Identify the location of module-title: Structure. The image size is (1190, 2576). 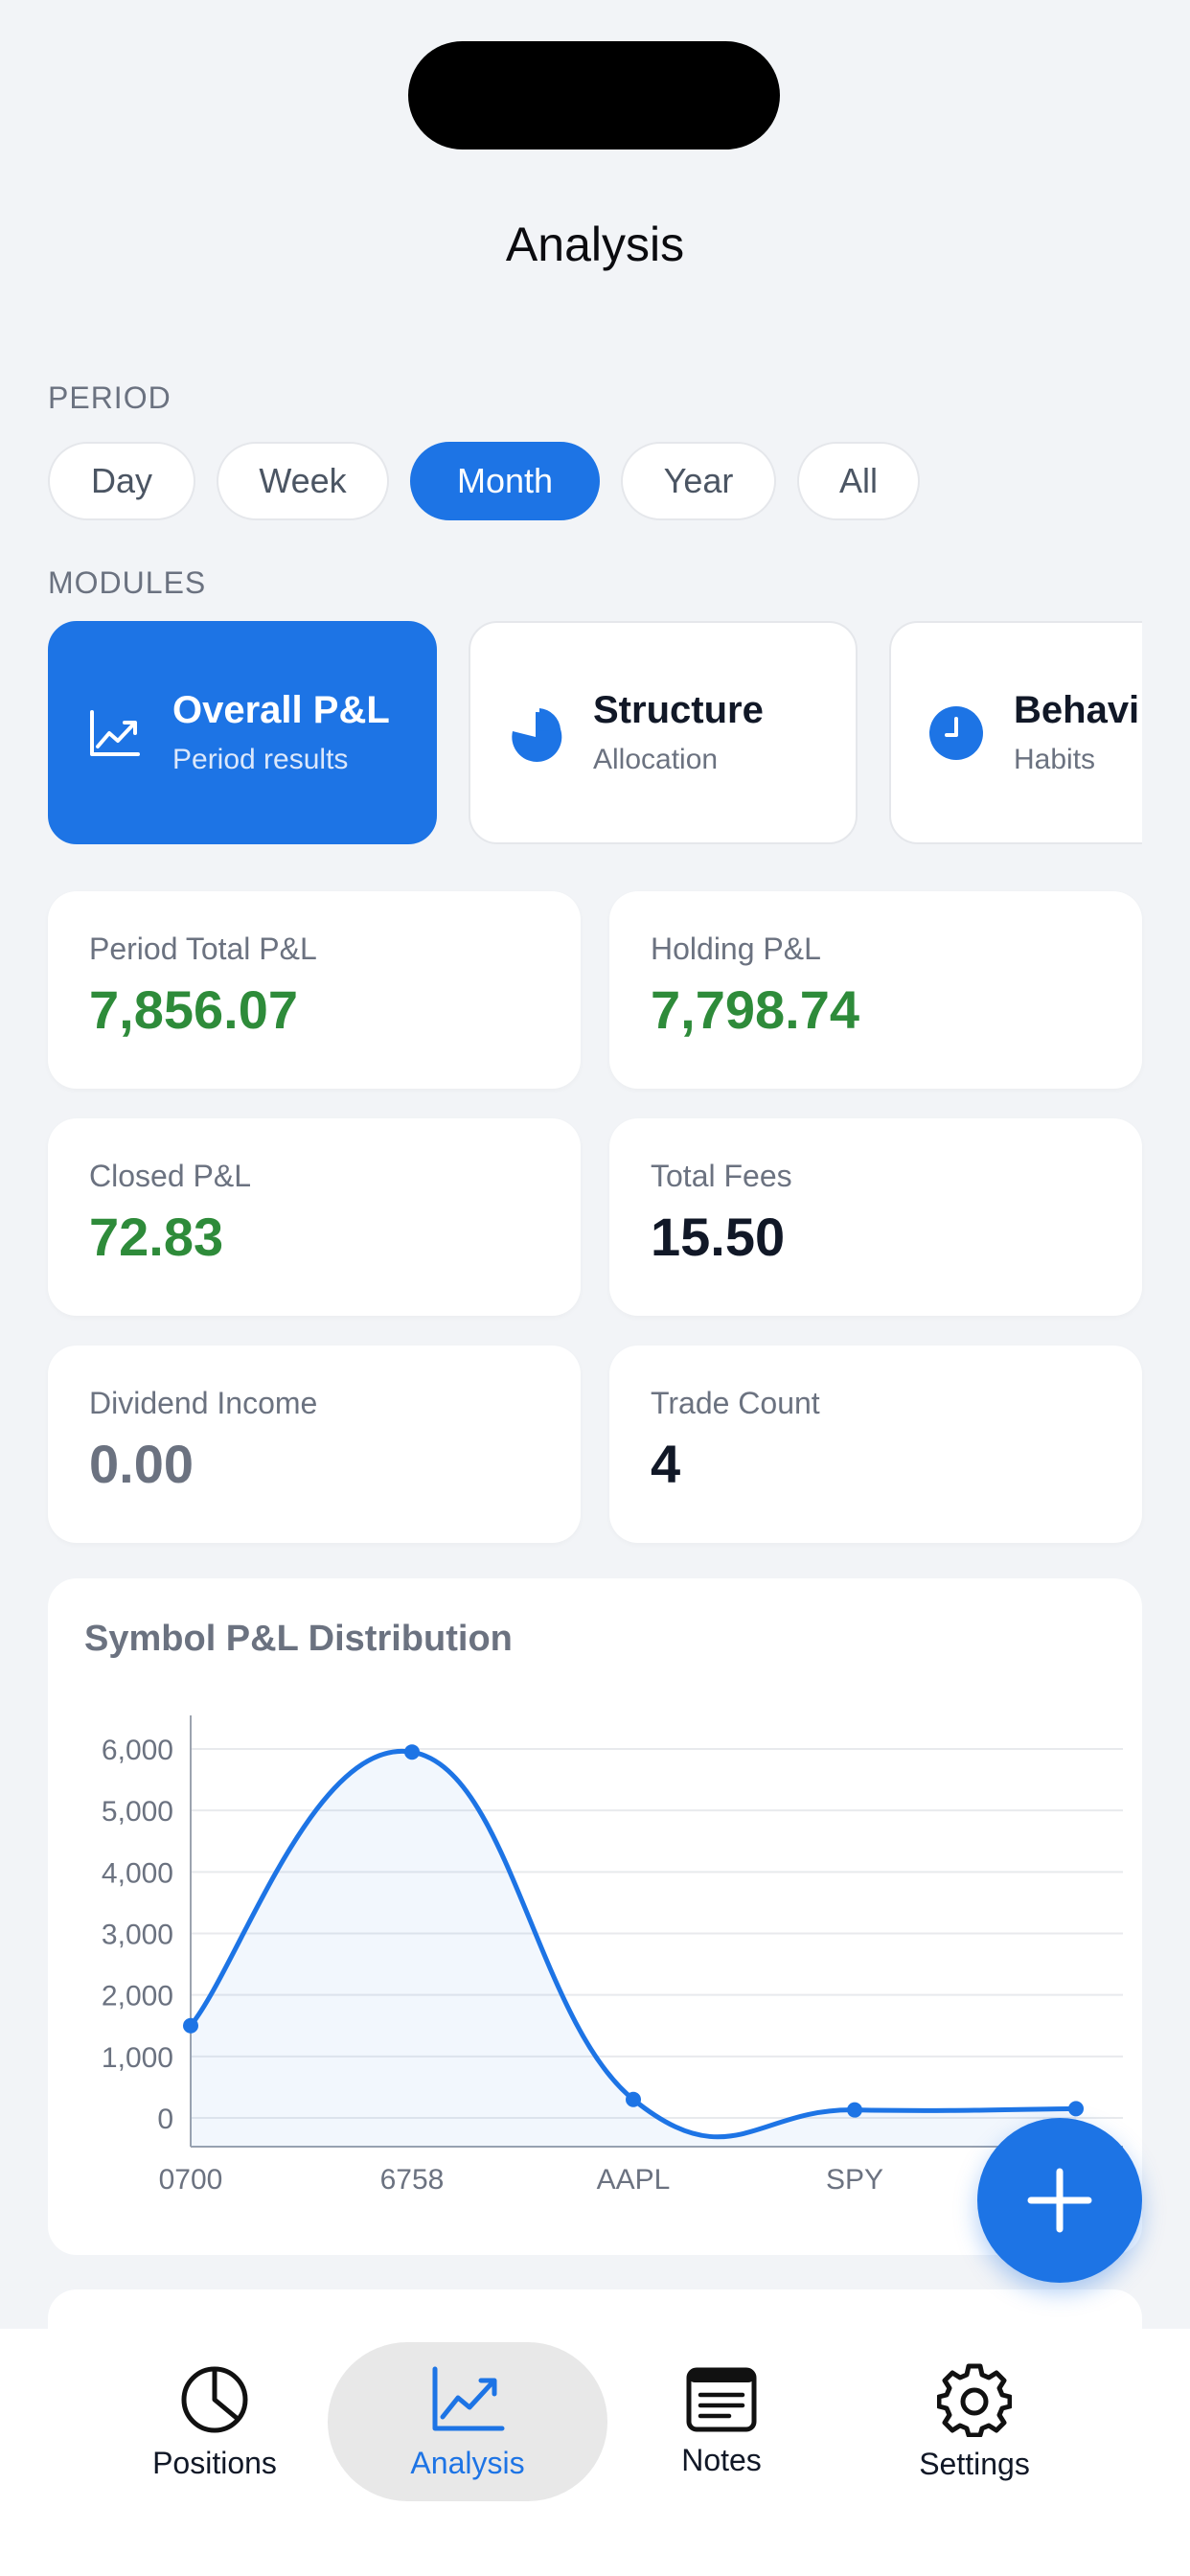
(679, 710).